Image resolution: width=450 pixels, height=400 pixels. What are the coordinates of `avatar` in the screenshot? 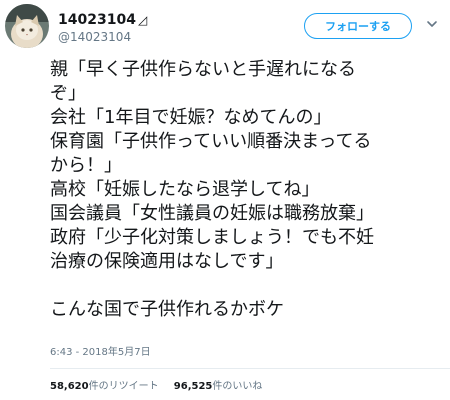 It's located at (27, 26).